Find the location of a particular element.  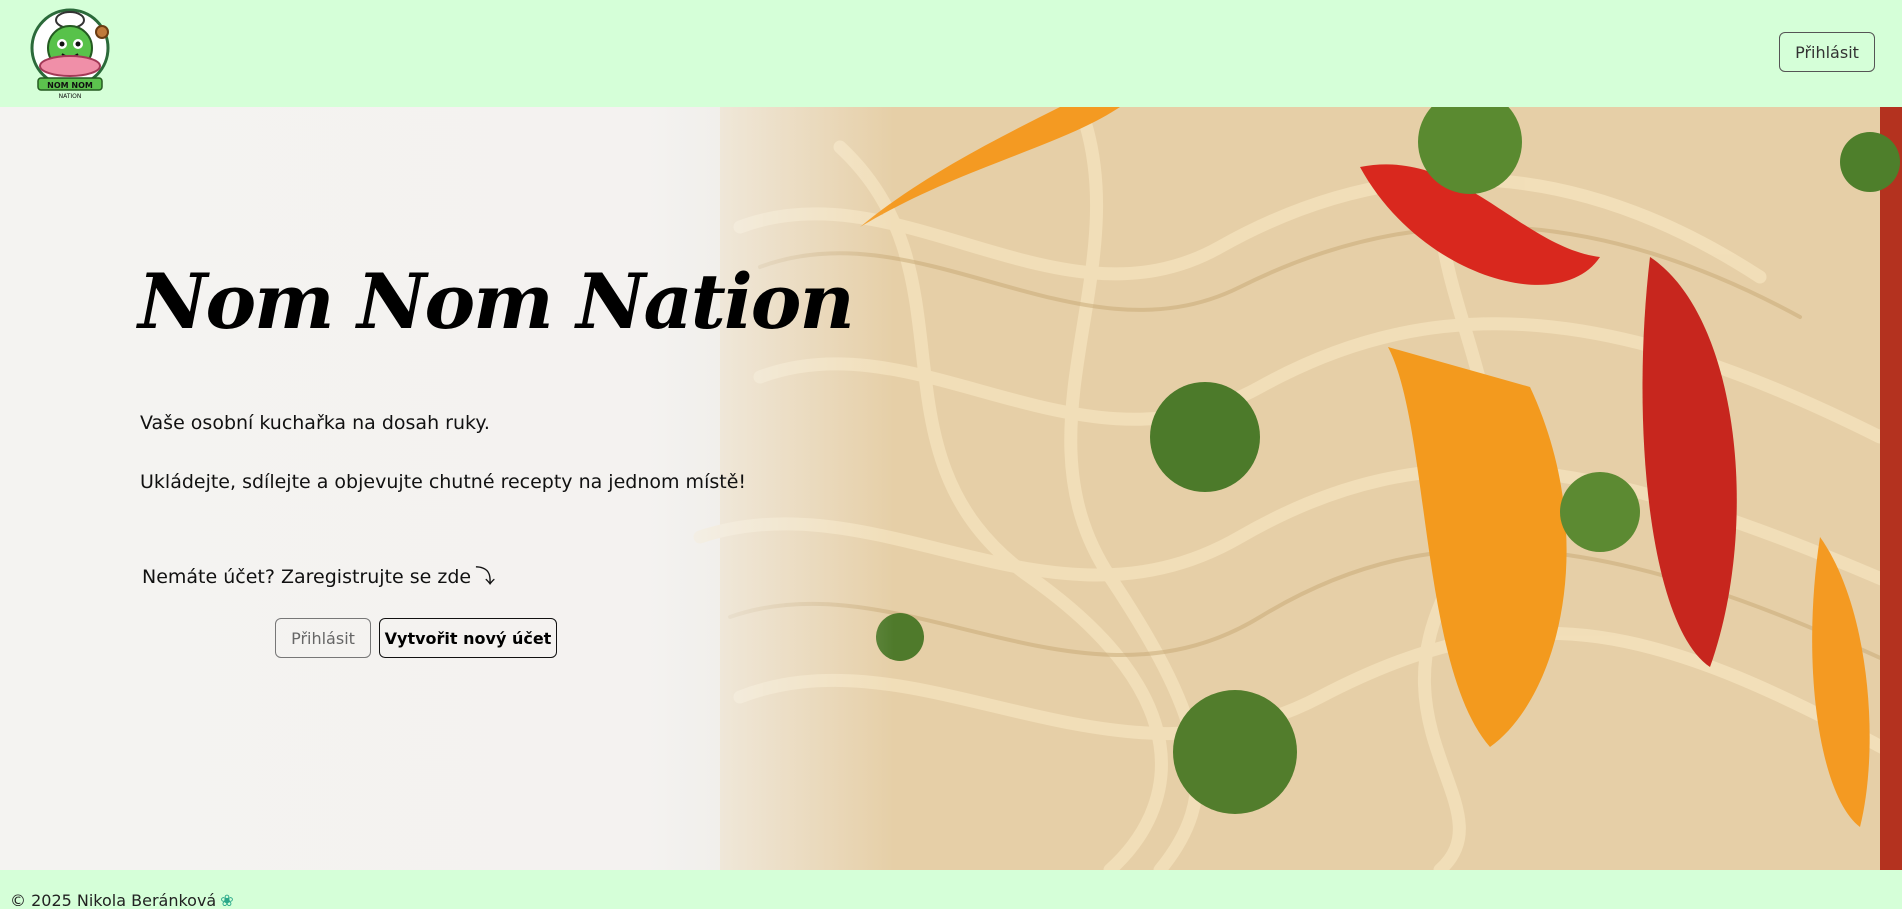

logo-icon: NOM NOM NATION is located at coordinates (70, 54).